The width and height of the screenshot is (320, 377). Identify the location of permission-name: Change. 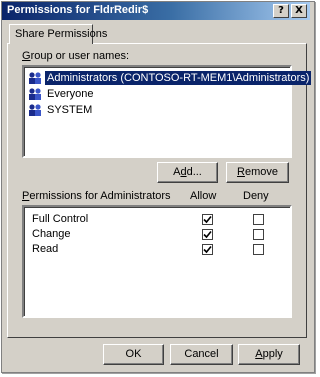
(51, 234).